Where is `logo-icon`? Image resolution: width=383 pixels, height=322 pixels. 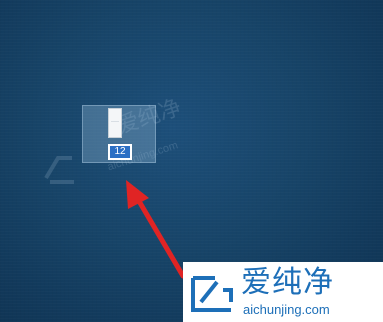
logo-icon is located at coordinates (212, 294).